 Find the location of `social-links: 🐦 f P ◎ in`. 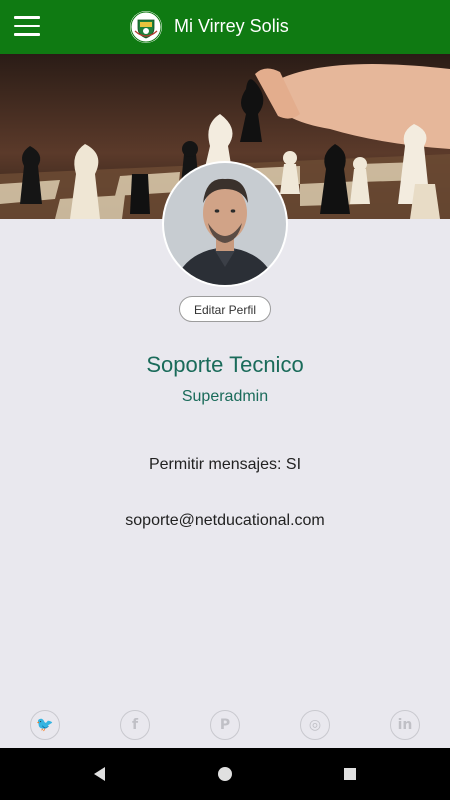

social-links: 🐦 f P ◎ in is located at coordinates (225, 727).